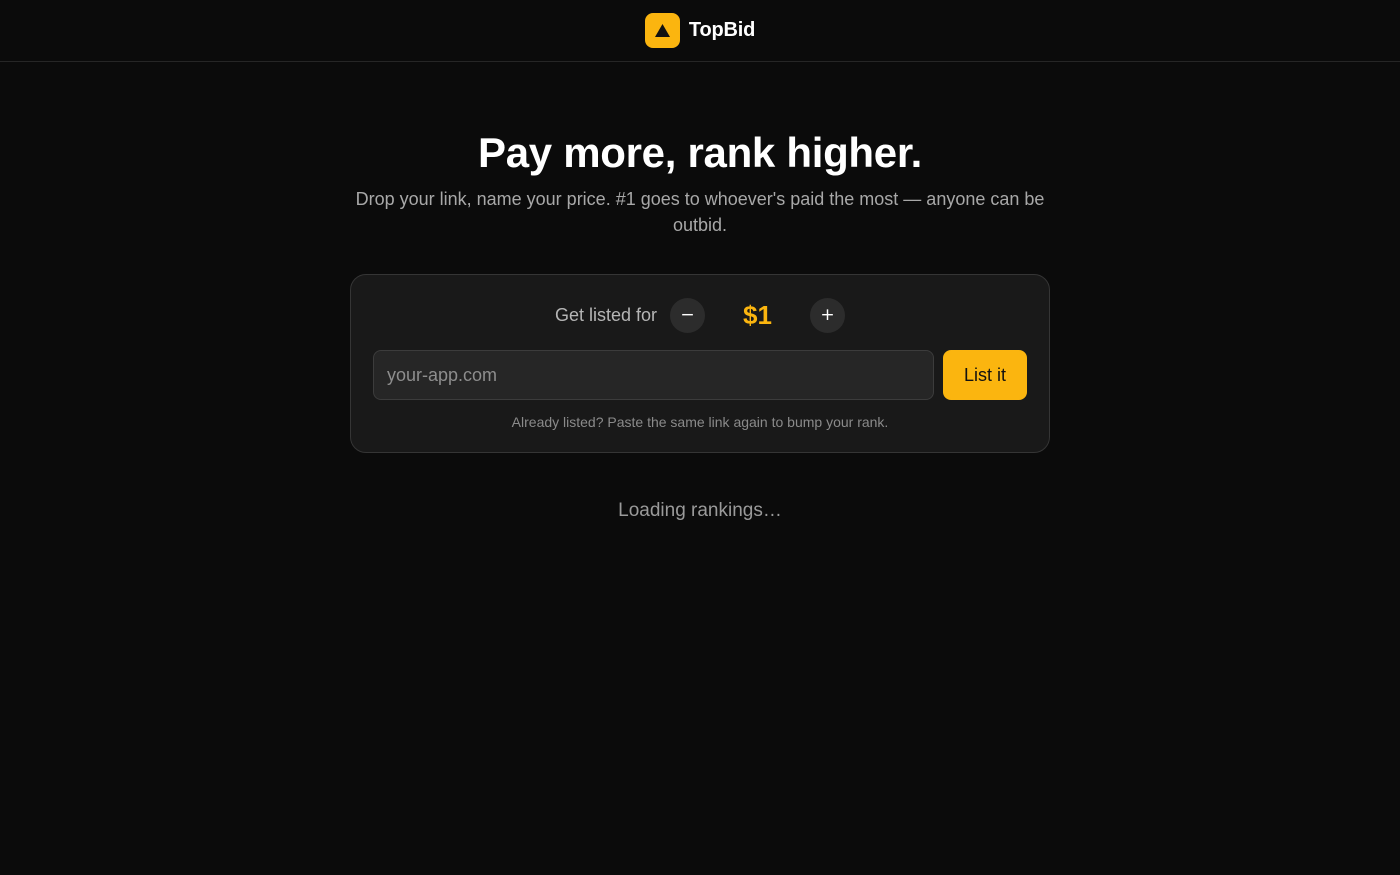 The width and height of the screenshot is (1400, 875). I want to click on price-label: Get listed for, so click(606, 314).